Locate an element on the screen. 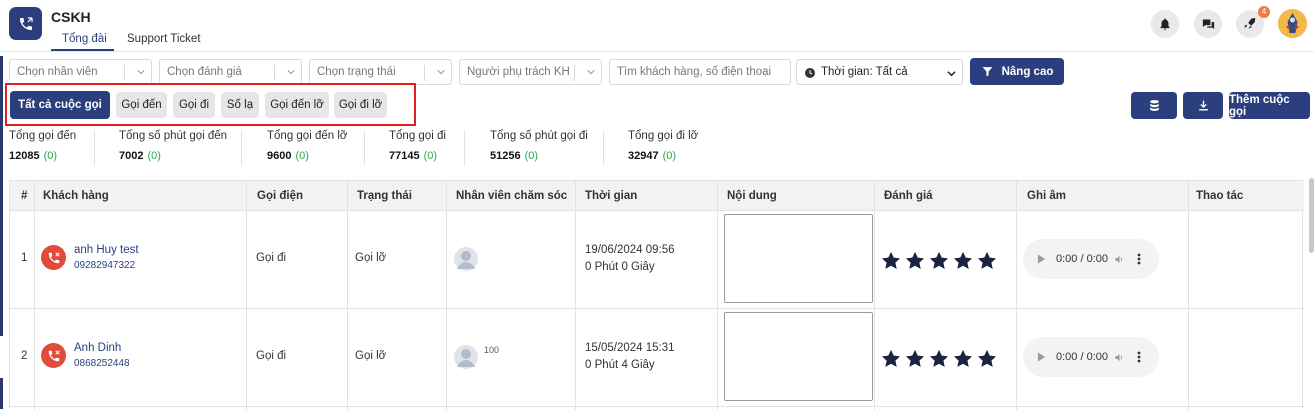 This screenshot has width=1314, height=410. customer-name-link: anh Huy test is located at coordinates (106, 250).